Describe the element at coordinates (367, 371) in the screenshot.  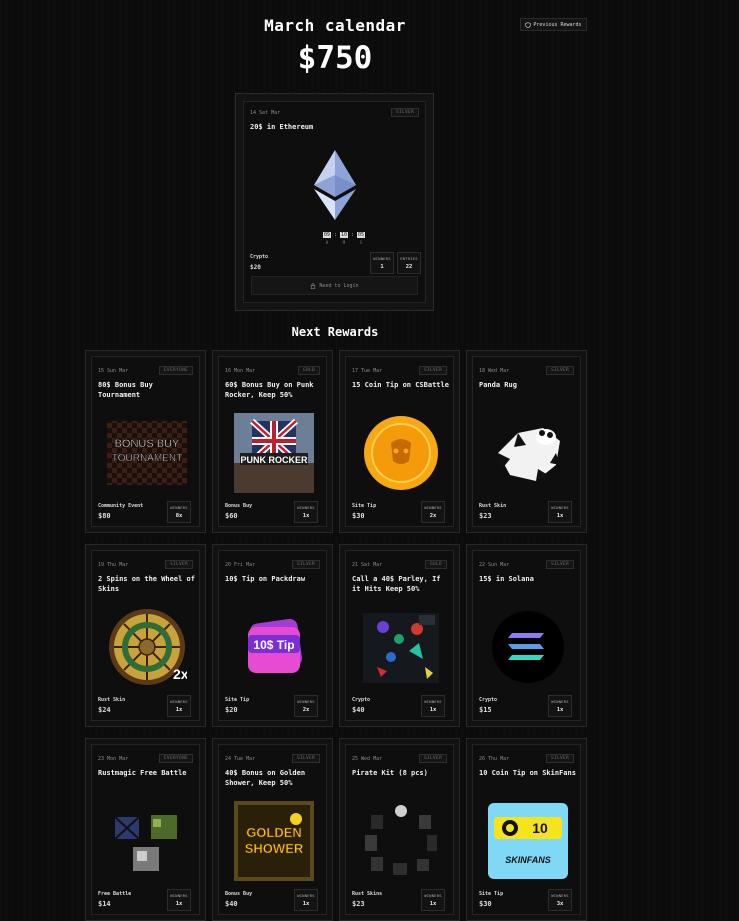
I see `reward-date: 17 Tue Mar` at that location.